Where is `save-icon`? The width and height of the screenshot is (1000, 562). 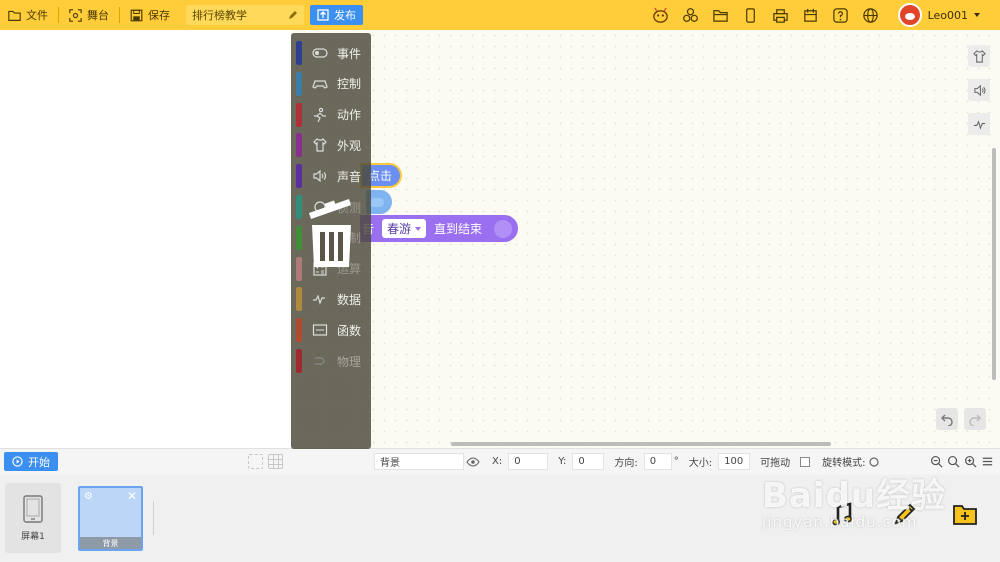 save-icon is located at coordinates (136, 15).